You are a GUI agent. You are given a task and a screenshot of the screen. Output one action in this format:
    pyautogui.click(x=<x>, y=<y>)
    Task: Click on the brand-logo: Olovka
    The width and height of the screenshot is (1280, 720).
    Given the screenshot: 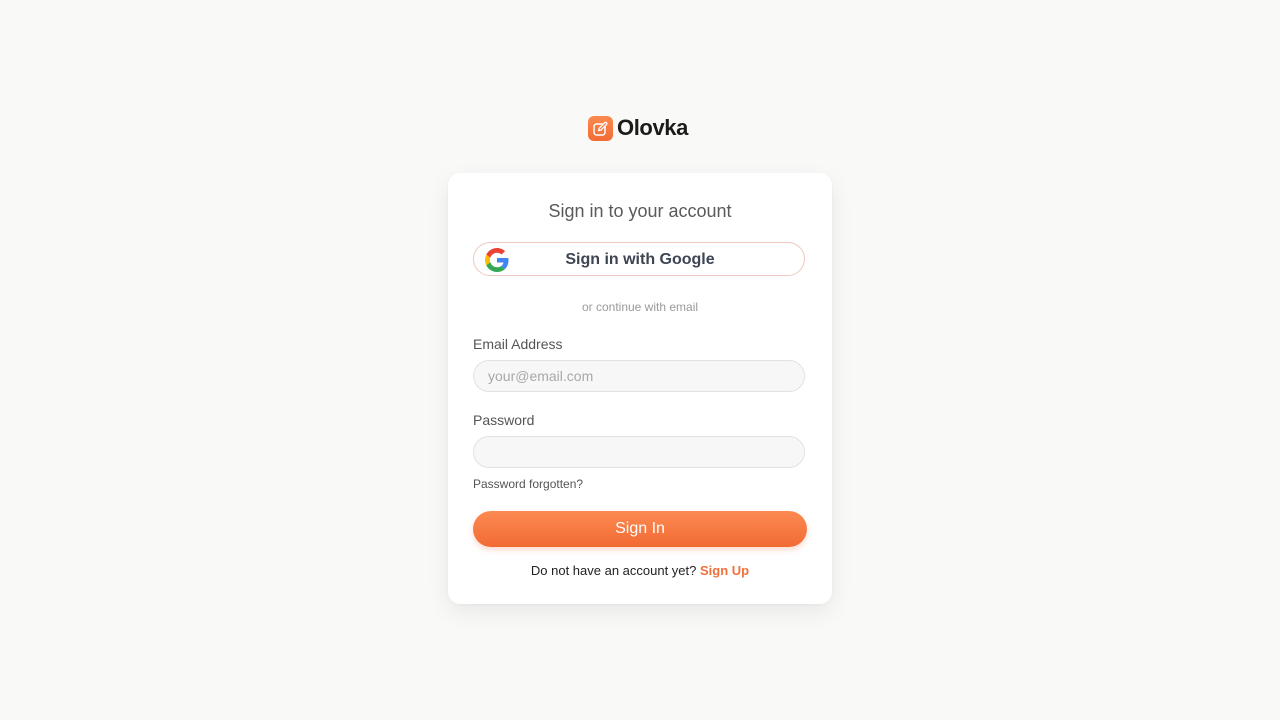 What is the action you would take?
    pyautogui.click(x=638, y=128)
    